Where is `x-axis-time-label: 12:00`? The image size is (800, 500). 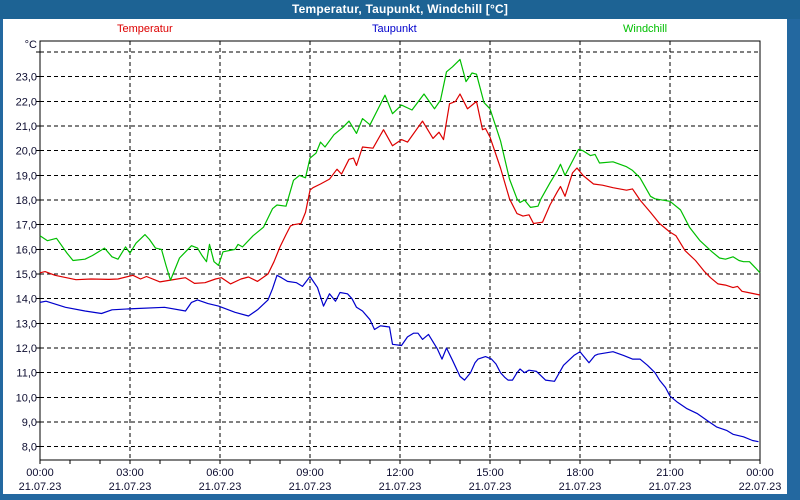 x-axis-time-label: 12:00 is located at coordinates (400, 473).